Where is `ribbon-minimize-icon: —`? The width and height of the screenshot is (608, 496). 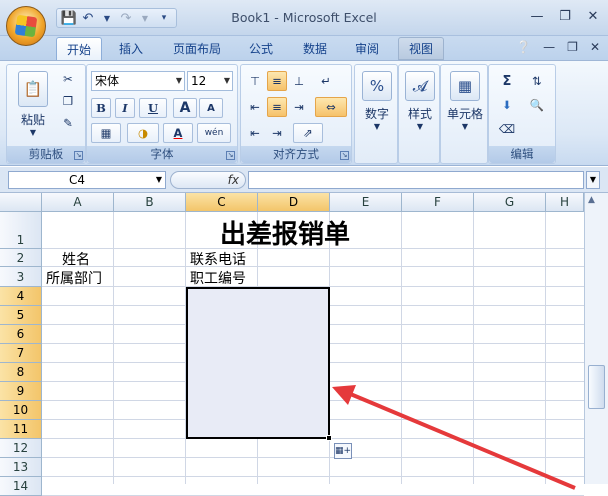 ribbon-minimize-icon: — is located at coordinates (549, 47).